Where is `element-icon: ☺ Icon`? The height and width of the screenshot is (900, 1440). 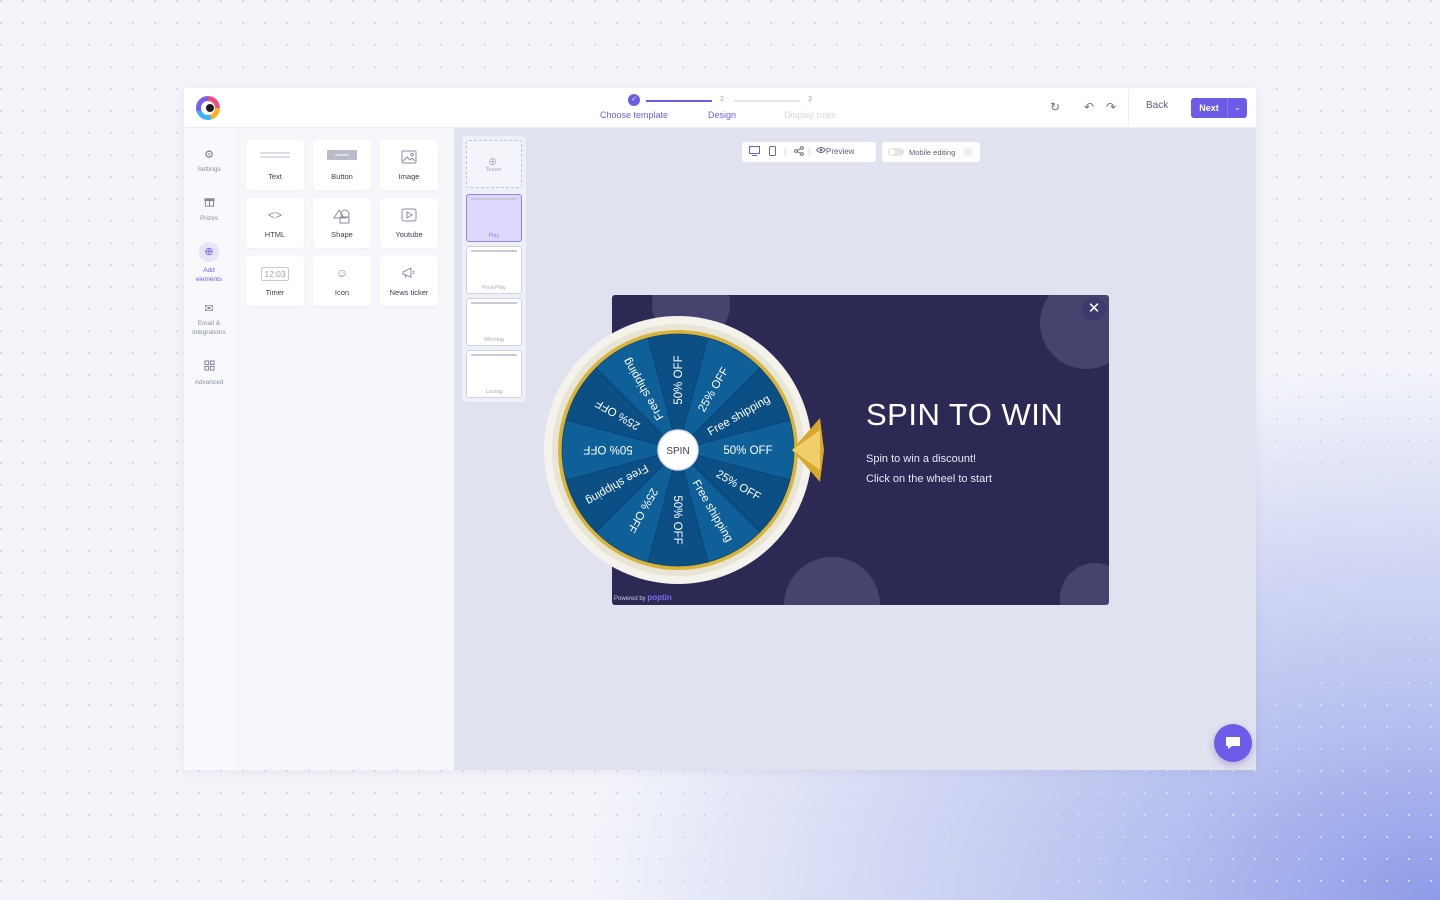
element-icon: ☺ Icon is located at coordinates (342, 281).